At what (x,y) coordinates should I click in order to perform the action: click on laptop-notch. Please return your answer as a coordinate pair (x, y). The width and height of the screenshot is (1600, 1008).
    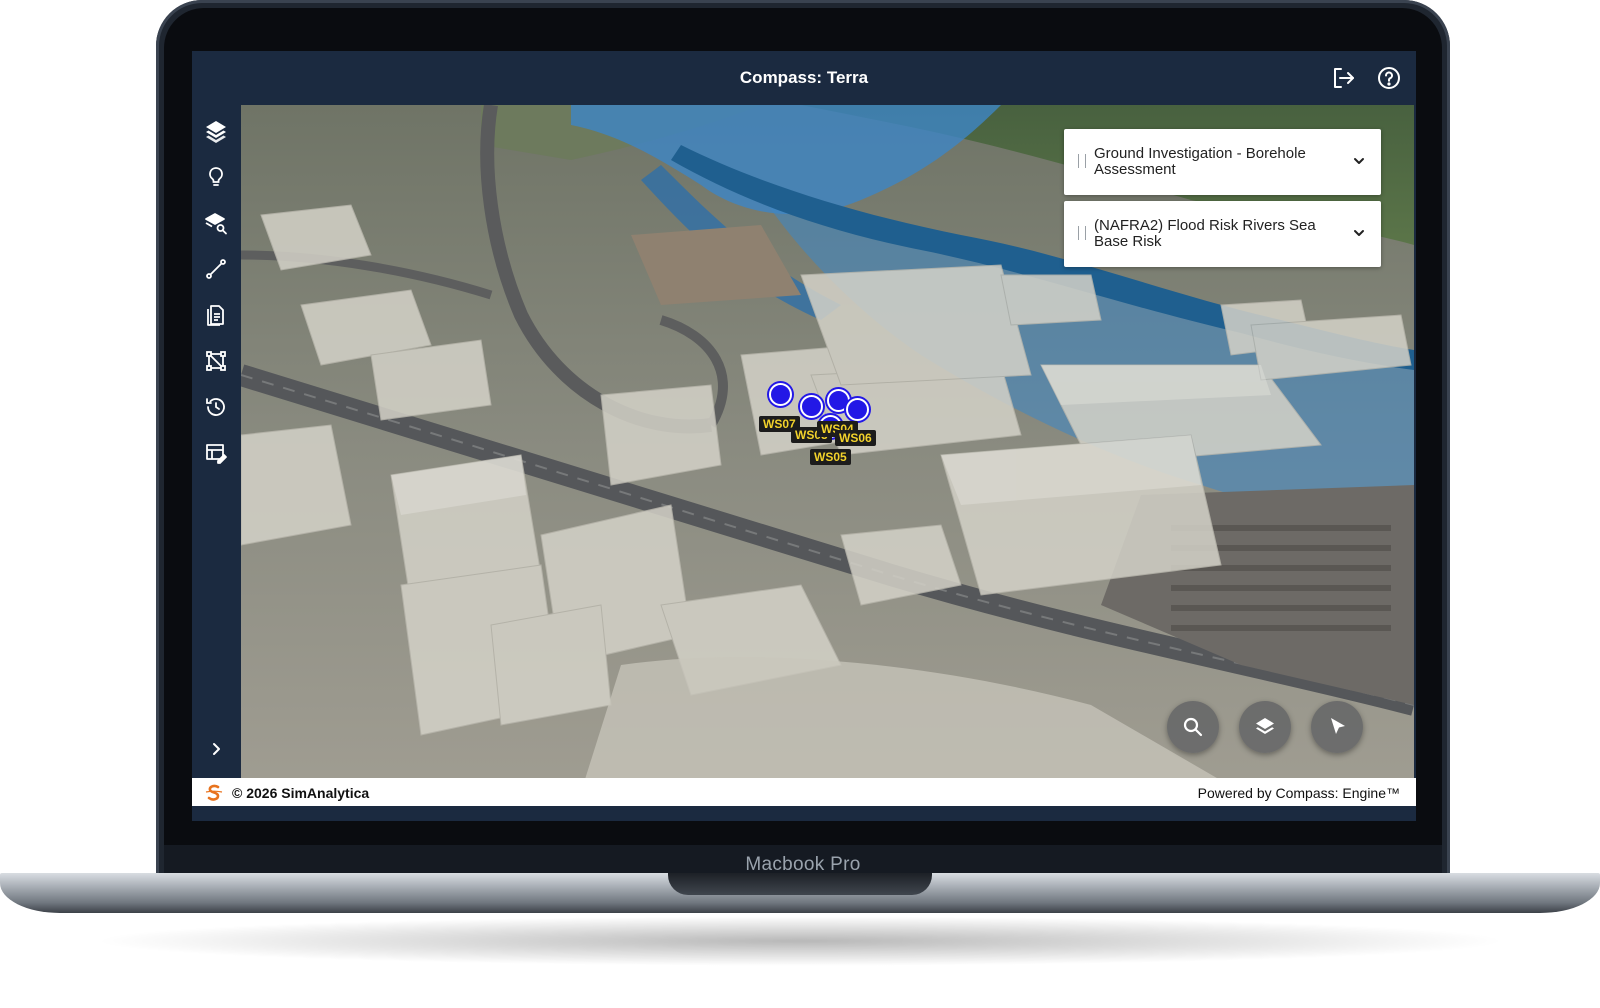
    Looking at the image, I should click on (800, 884).